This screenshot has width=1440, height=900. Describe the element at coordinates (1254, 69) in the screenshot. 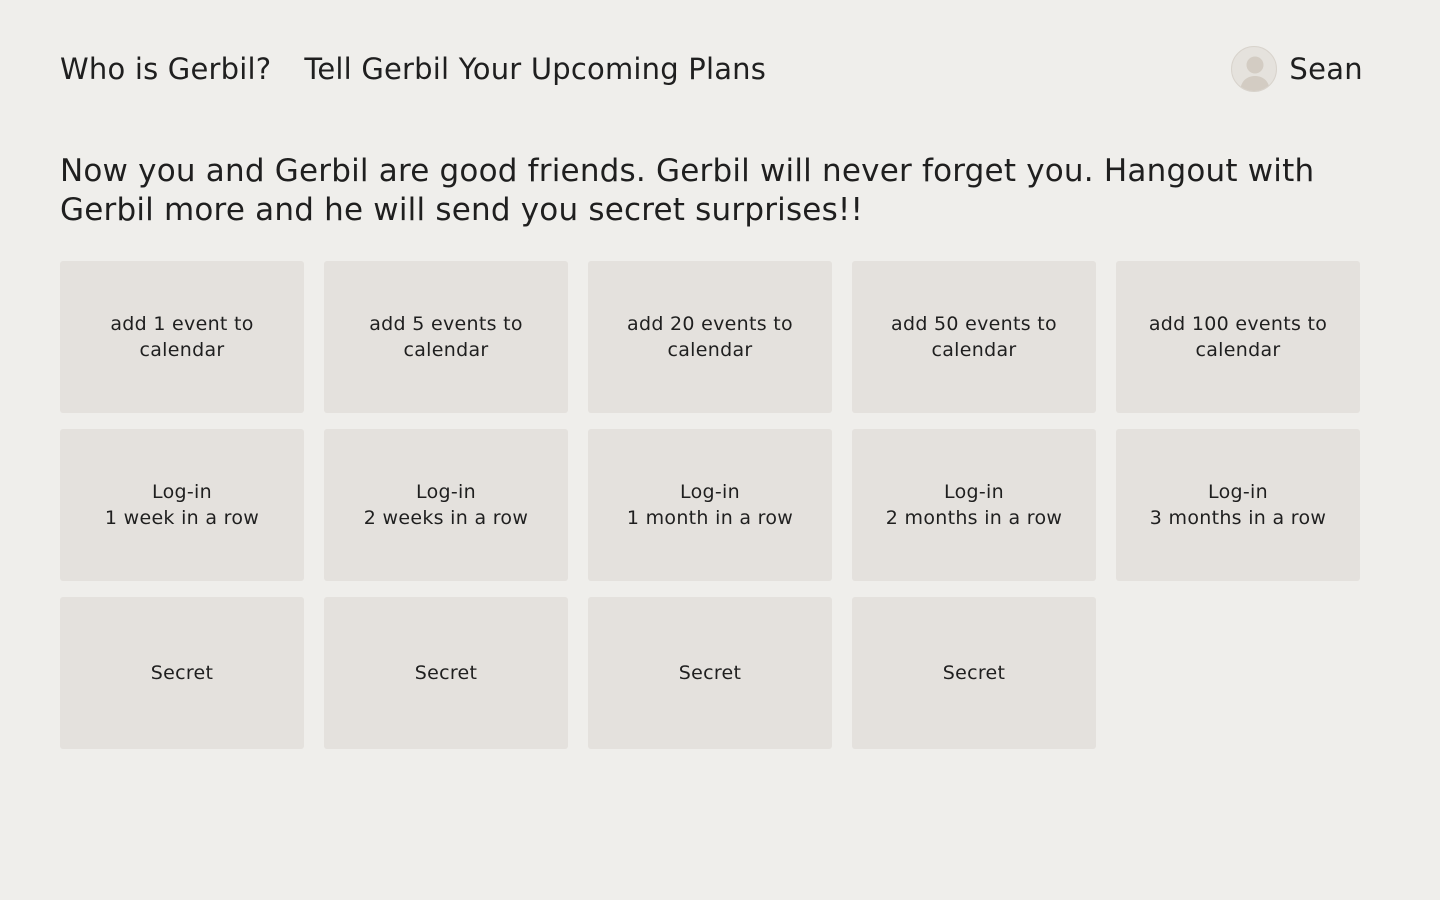

I see `user-avatar-icon` at that location.